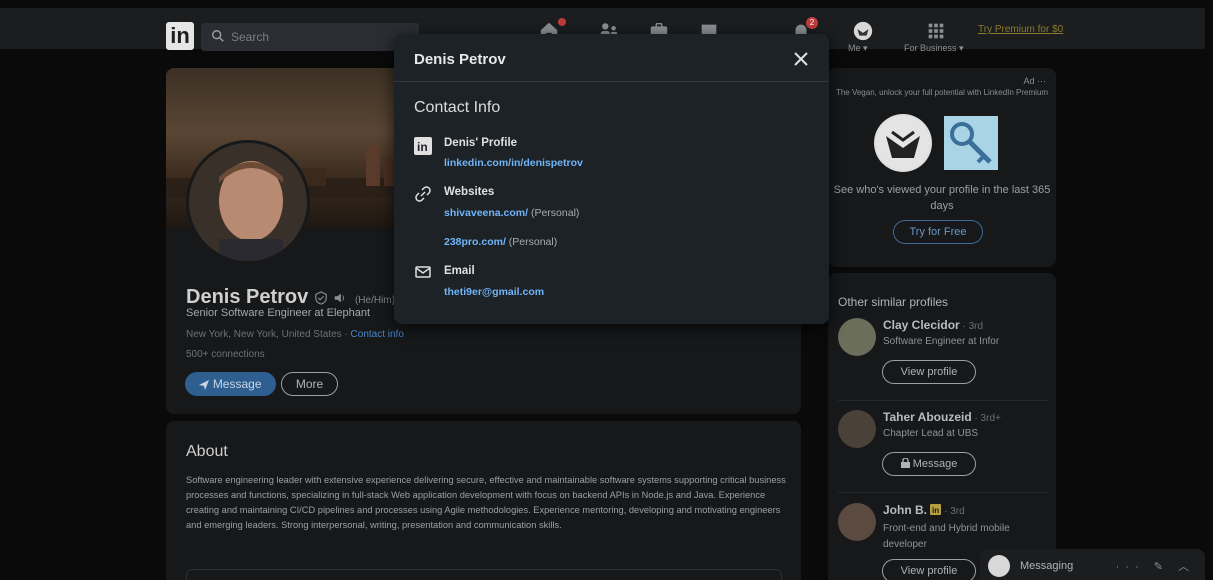  Describe the element at coordinates (854, 48) in the screenshot. I see `me-label-text: Me` at that location.